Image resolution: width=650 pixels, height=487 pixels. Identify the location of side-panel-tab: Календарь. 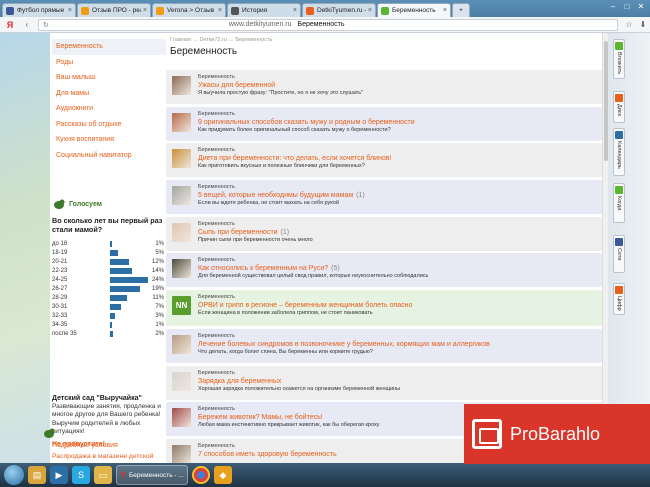
(619, 152).